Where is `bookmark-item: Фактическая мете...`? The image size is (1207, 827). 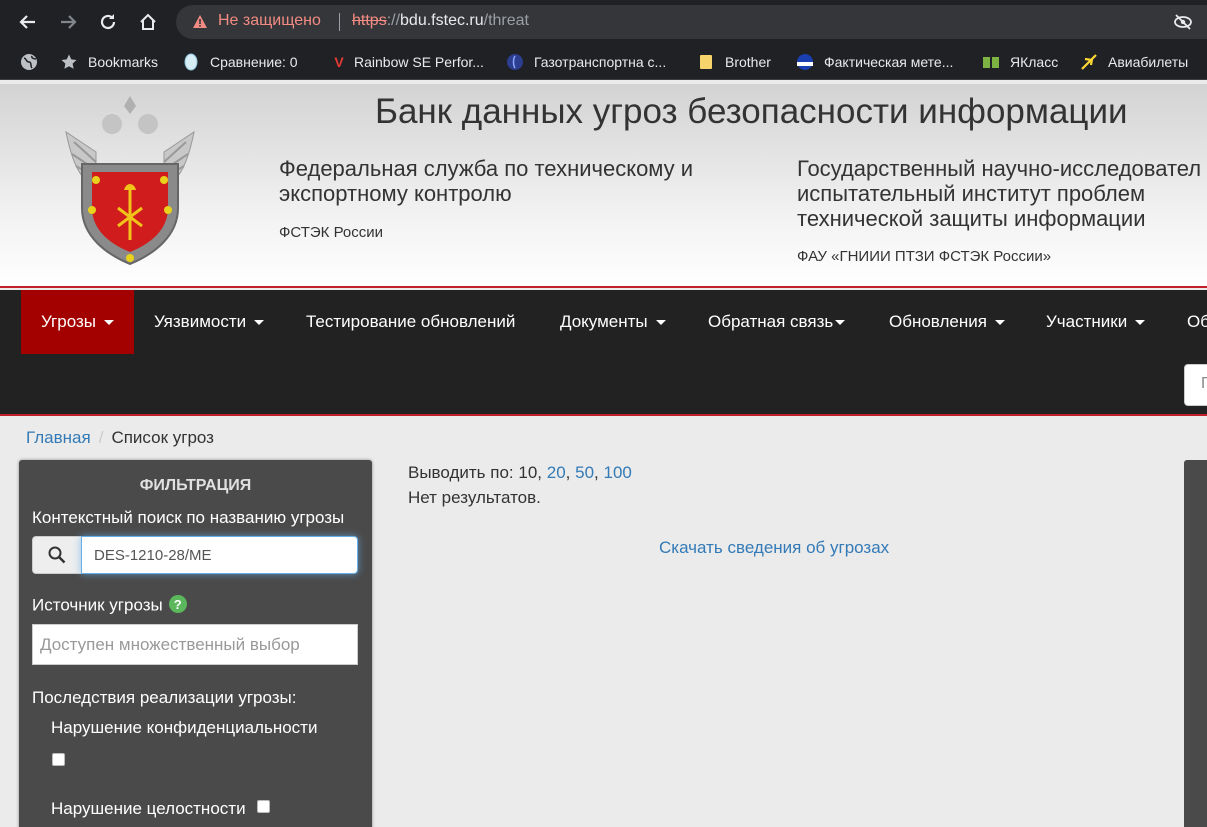 bookmark-item: Фактическая мете... is located at coordinates (874, 62).